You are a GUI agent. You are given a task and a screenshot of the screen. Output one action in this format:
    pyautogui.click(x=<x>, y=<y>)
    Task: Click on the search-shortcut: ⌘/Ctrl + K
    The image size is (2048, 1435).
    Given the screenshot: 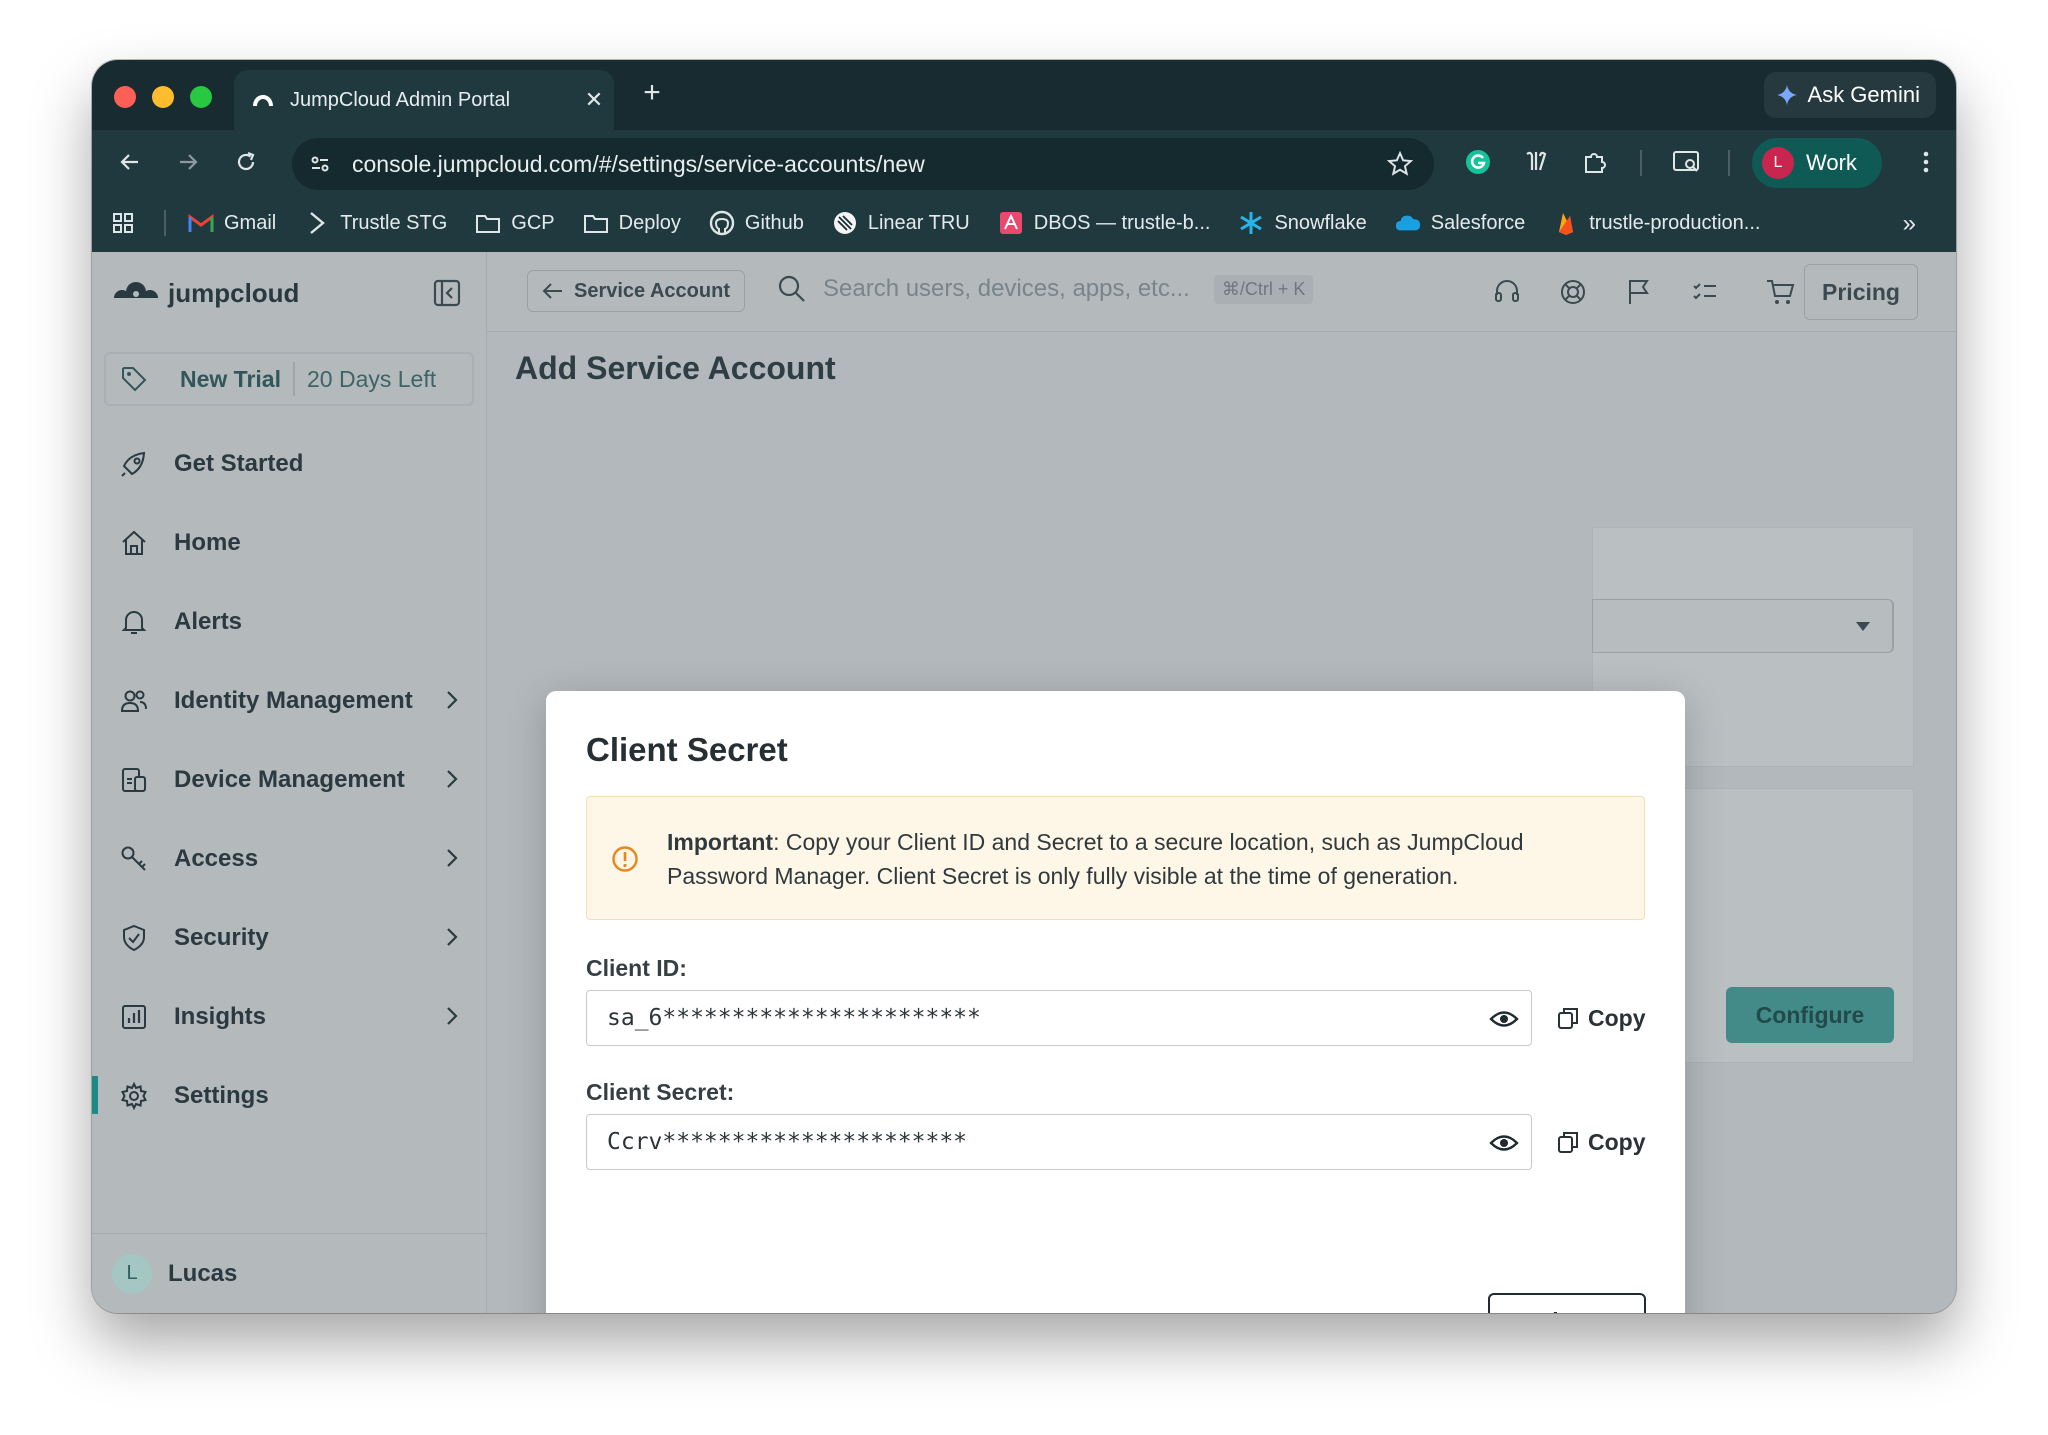 What is the action you would take?
    pyautogui.click(x=1263, y=289)
    